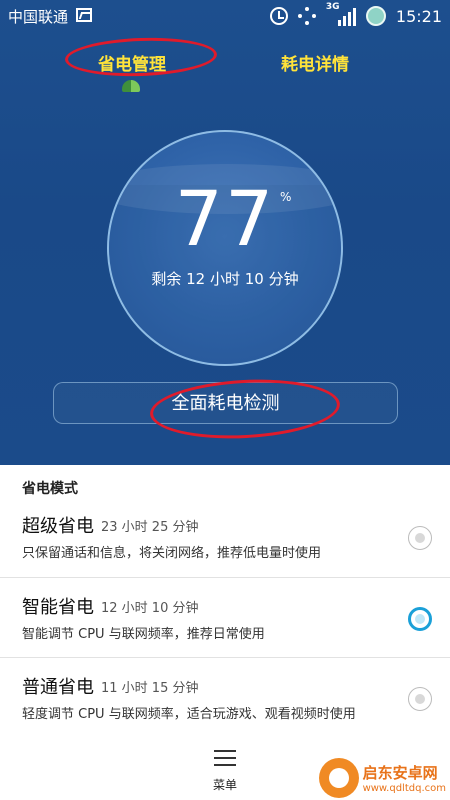 The width and height of the screenshot is (450, 800). Describe the element at coordinates (58, 607) in the screenshot. I see `mode-name: 智能省电` at that location.